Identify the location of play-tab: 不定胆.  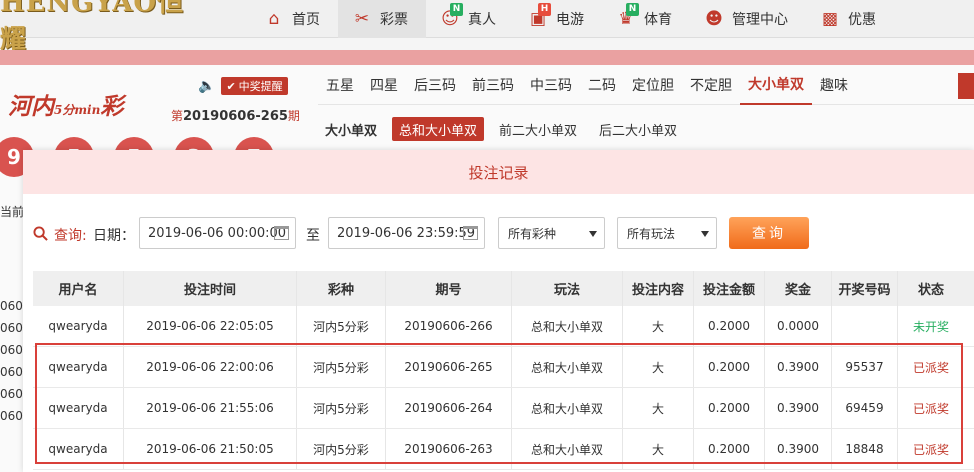
(711, 85).